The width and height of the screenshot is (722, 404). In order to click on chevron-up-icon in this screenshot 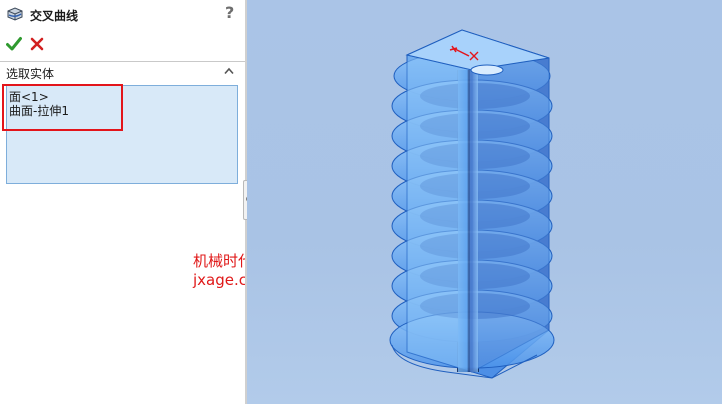, I will do `click(229, 71)`.